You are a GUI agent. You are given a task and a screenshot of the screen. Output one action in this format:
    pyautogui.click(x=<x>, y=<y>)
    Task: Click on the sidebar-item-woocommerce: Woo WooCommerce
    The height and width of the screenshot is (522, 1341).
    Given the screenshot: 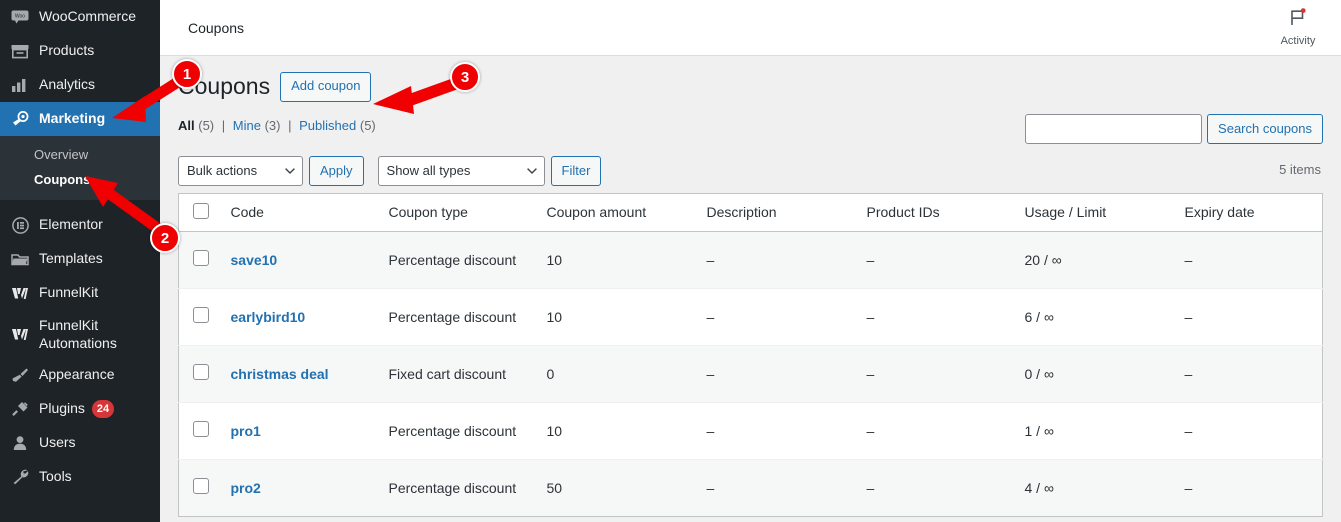 What is the action you would take?
    pyautogui.click(x=80, y=17)
    